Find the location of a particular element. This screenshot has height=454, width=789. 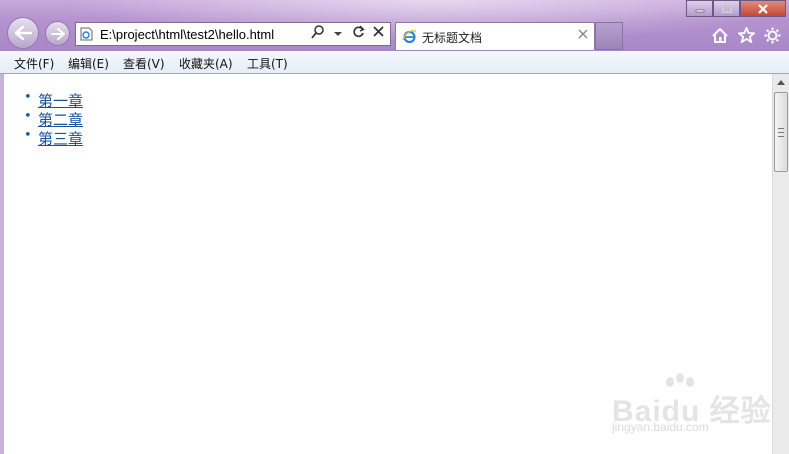

maximize-button is located at coordinates (726, 8).